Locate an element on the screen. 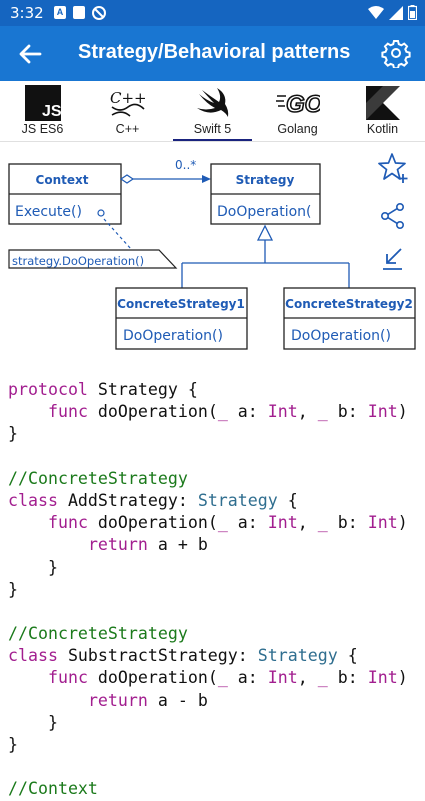  javascript-logo-icon: JS is located at coordinates (43, 103).